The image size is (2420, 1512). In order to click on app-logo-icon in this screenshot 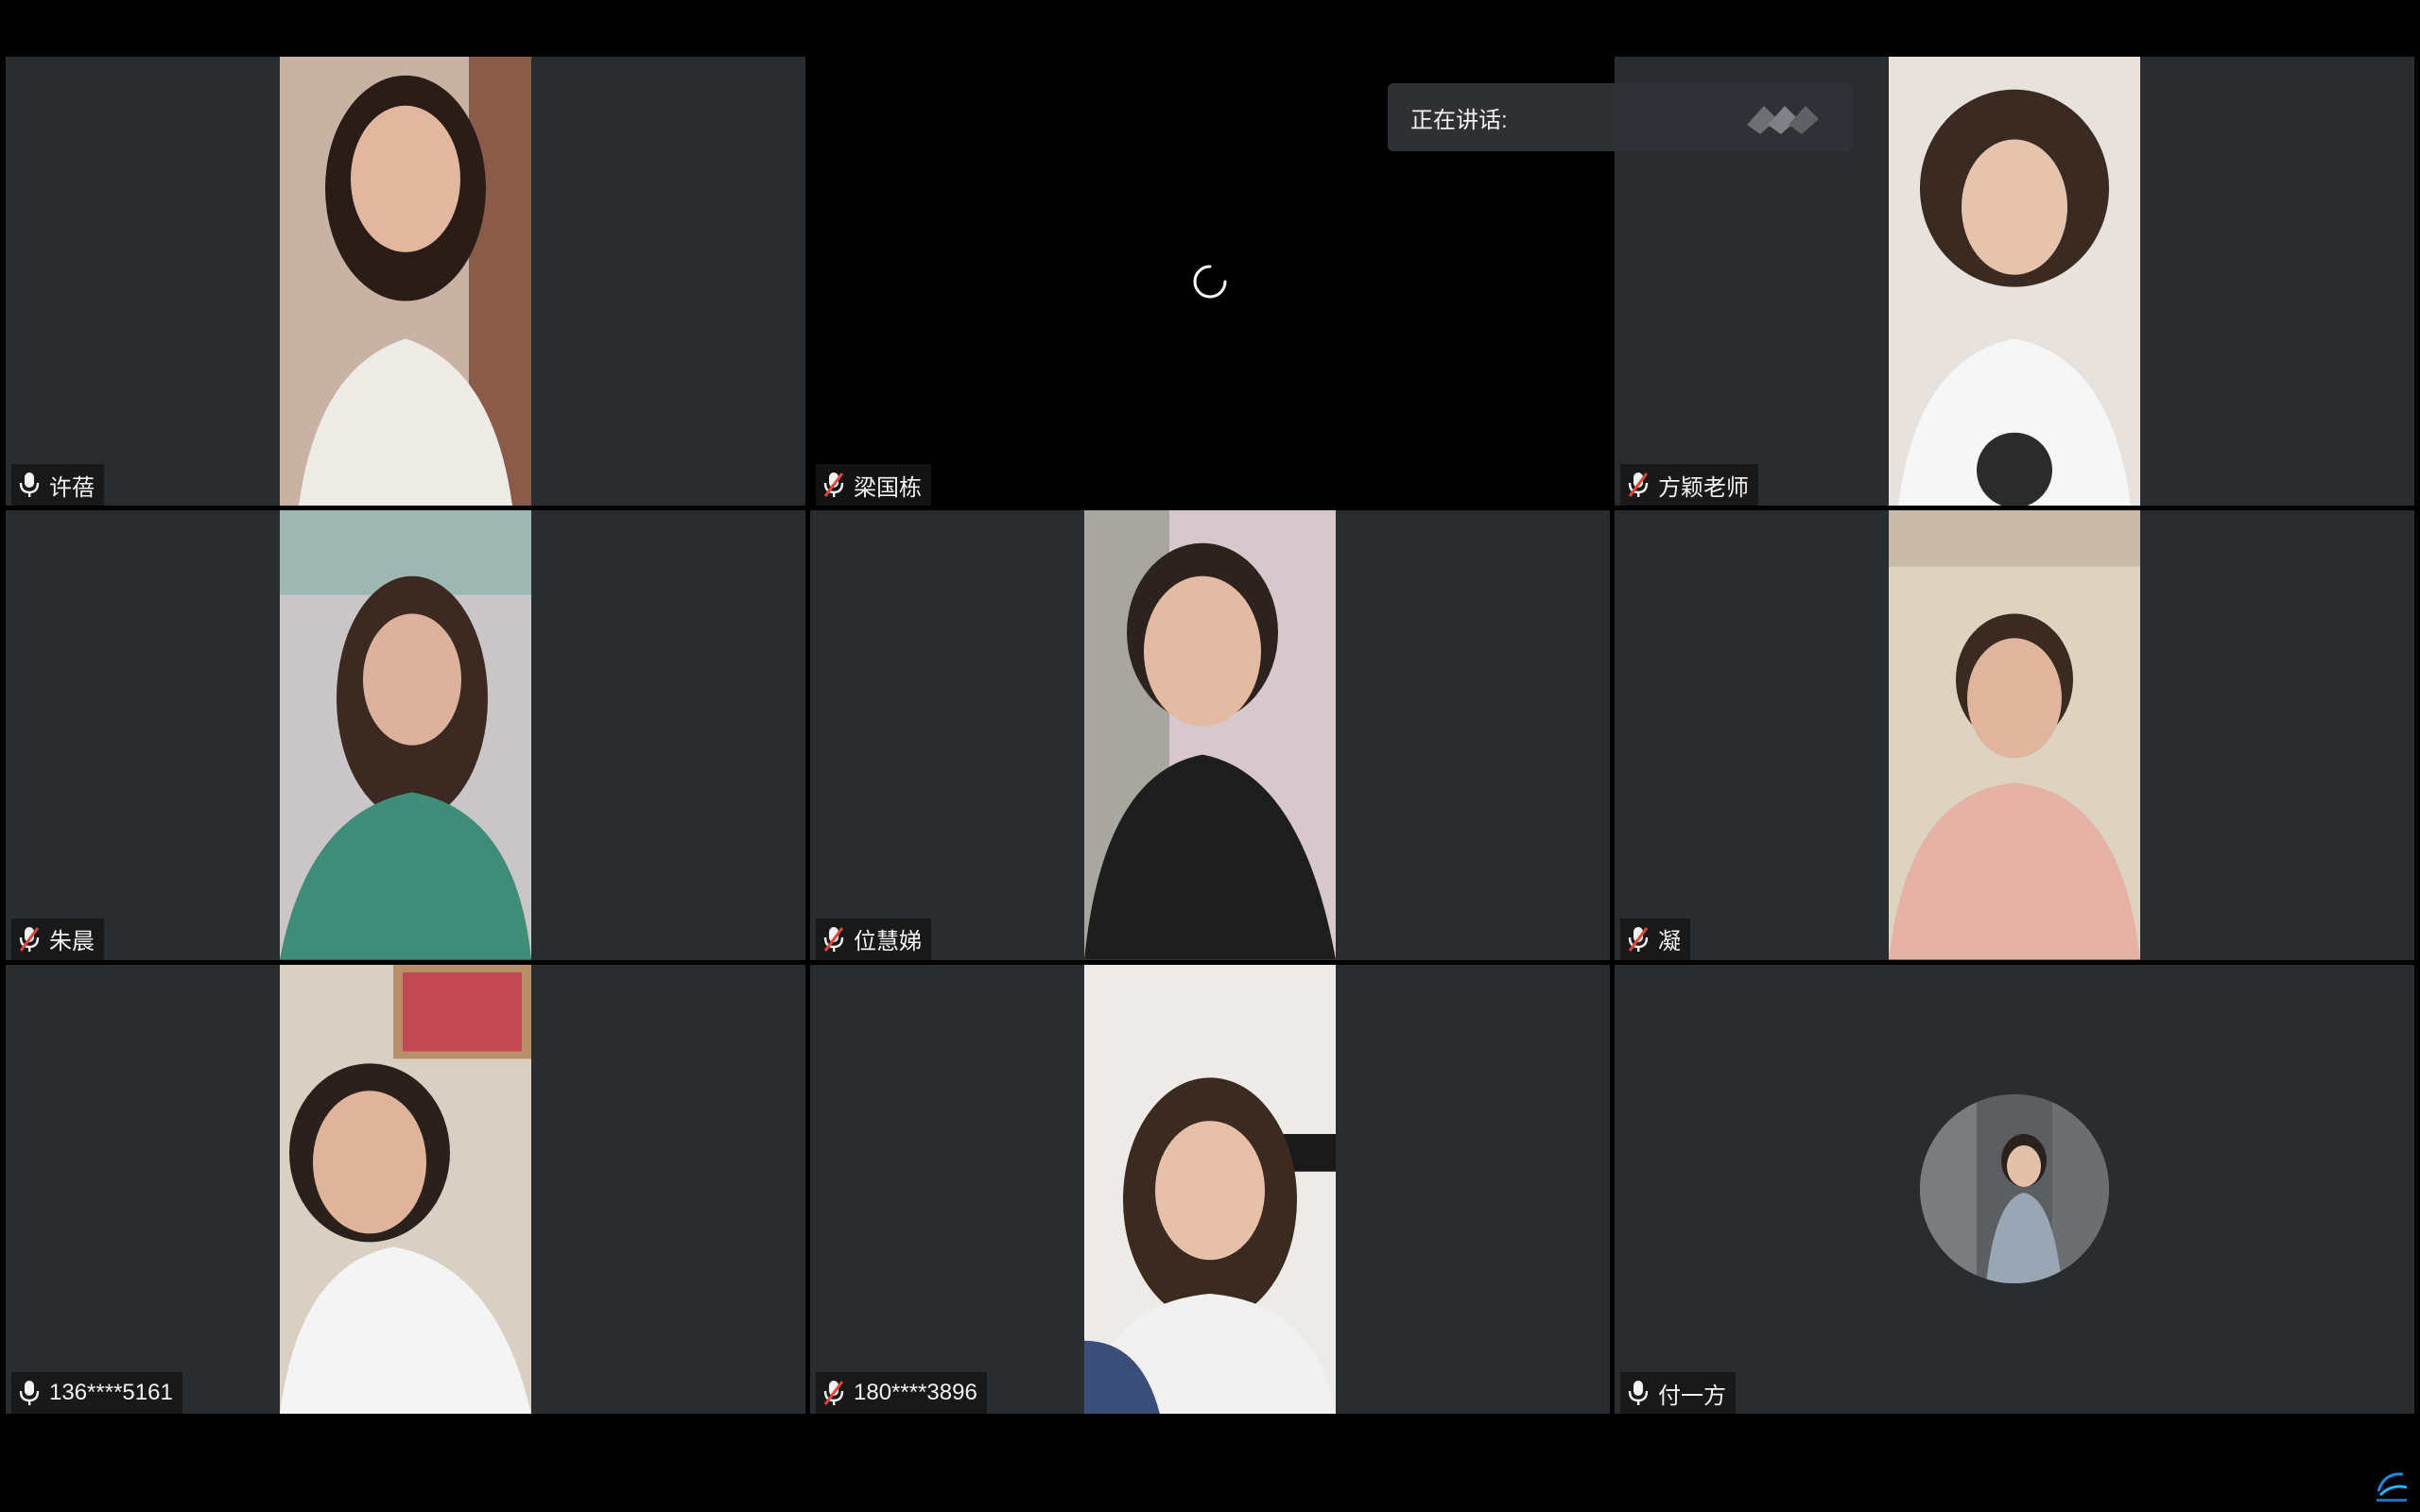, I will do `click(2392, 1487)`.